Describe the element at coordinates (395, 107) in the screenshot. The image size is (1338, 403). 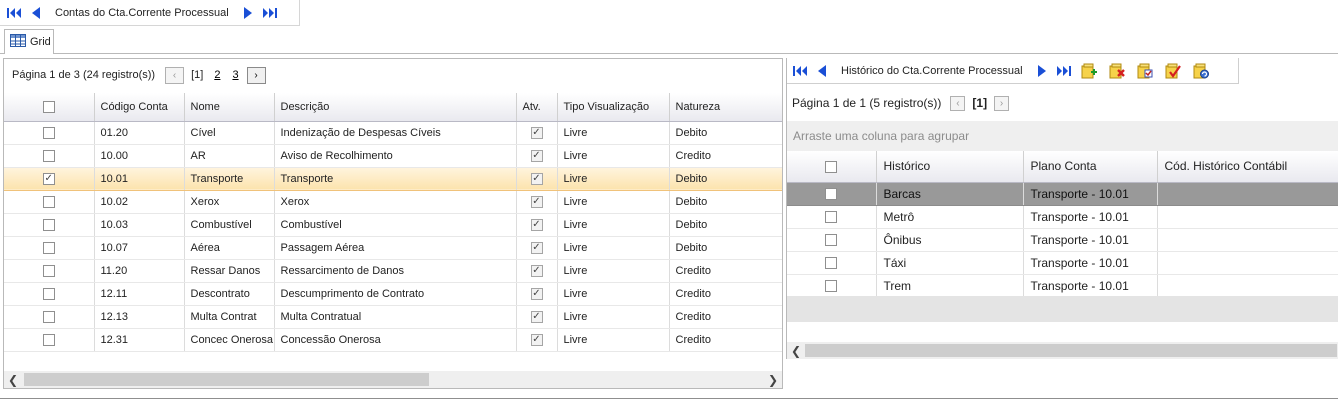
I see `column-header-descricao: Descrição` at that location.